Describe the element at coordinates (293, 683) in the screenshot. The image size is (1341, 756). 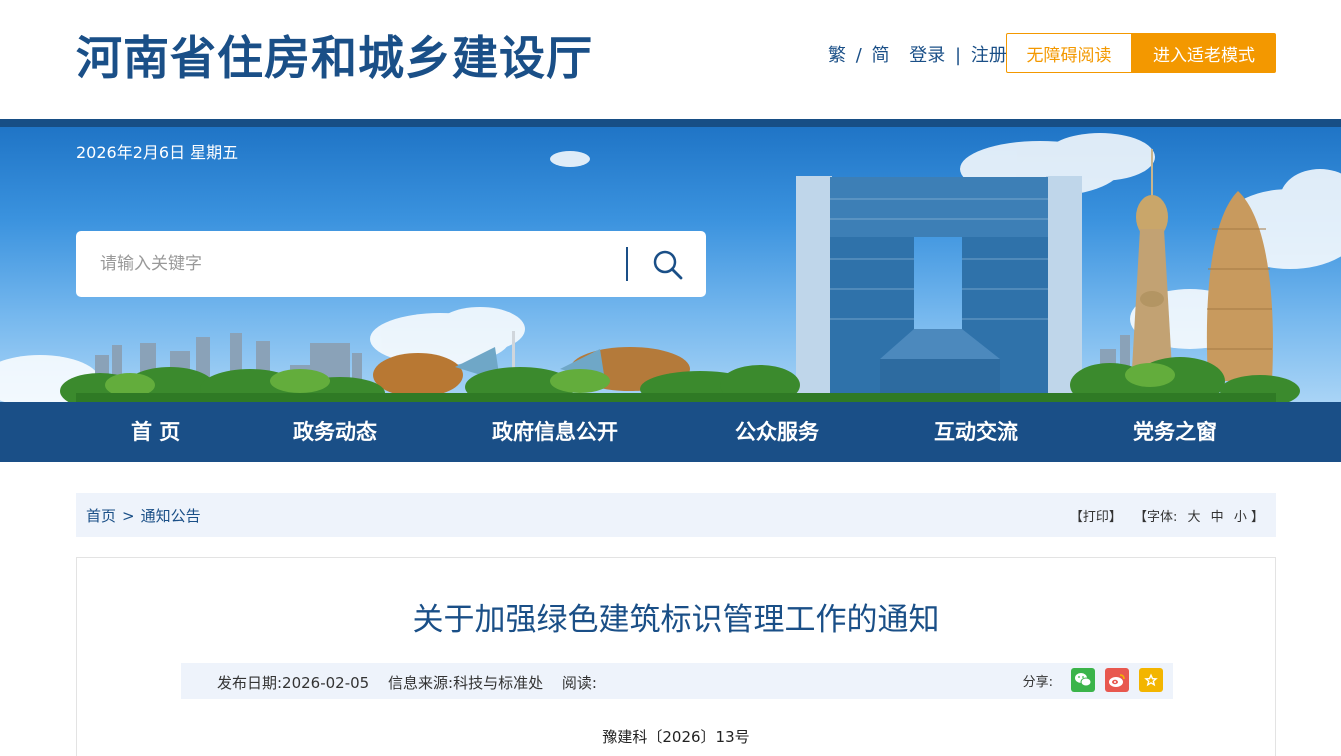
I see `publish-date: 发布日期:2026-02-05` at that location.